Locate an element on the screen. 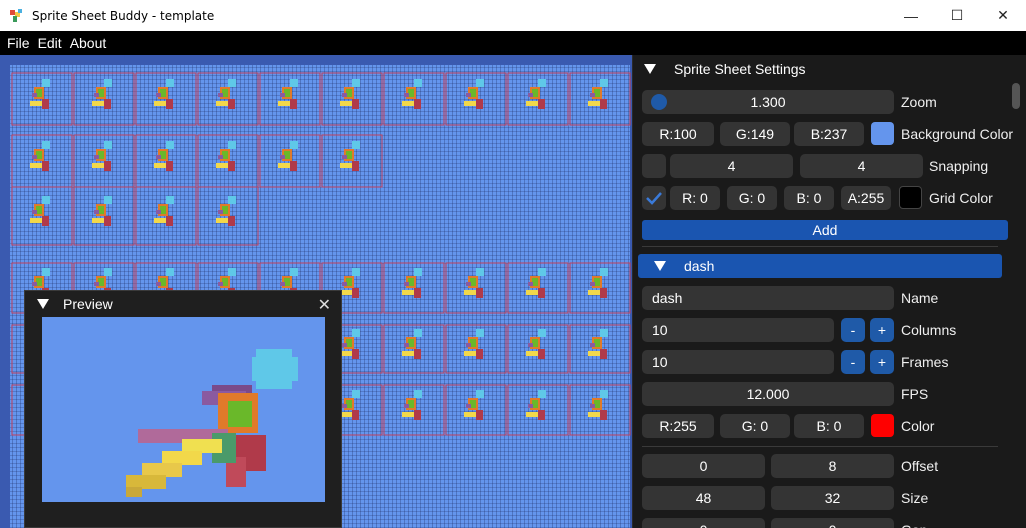 This screenshot has width=1026, height=528. gap-x-field: 0 is located at coordinates (703, 523).